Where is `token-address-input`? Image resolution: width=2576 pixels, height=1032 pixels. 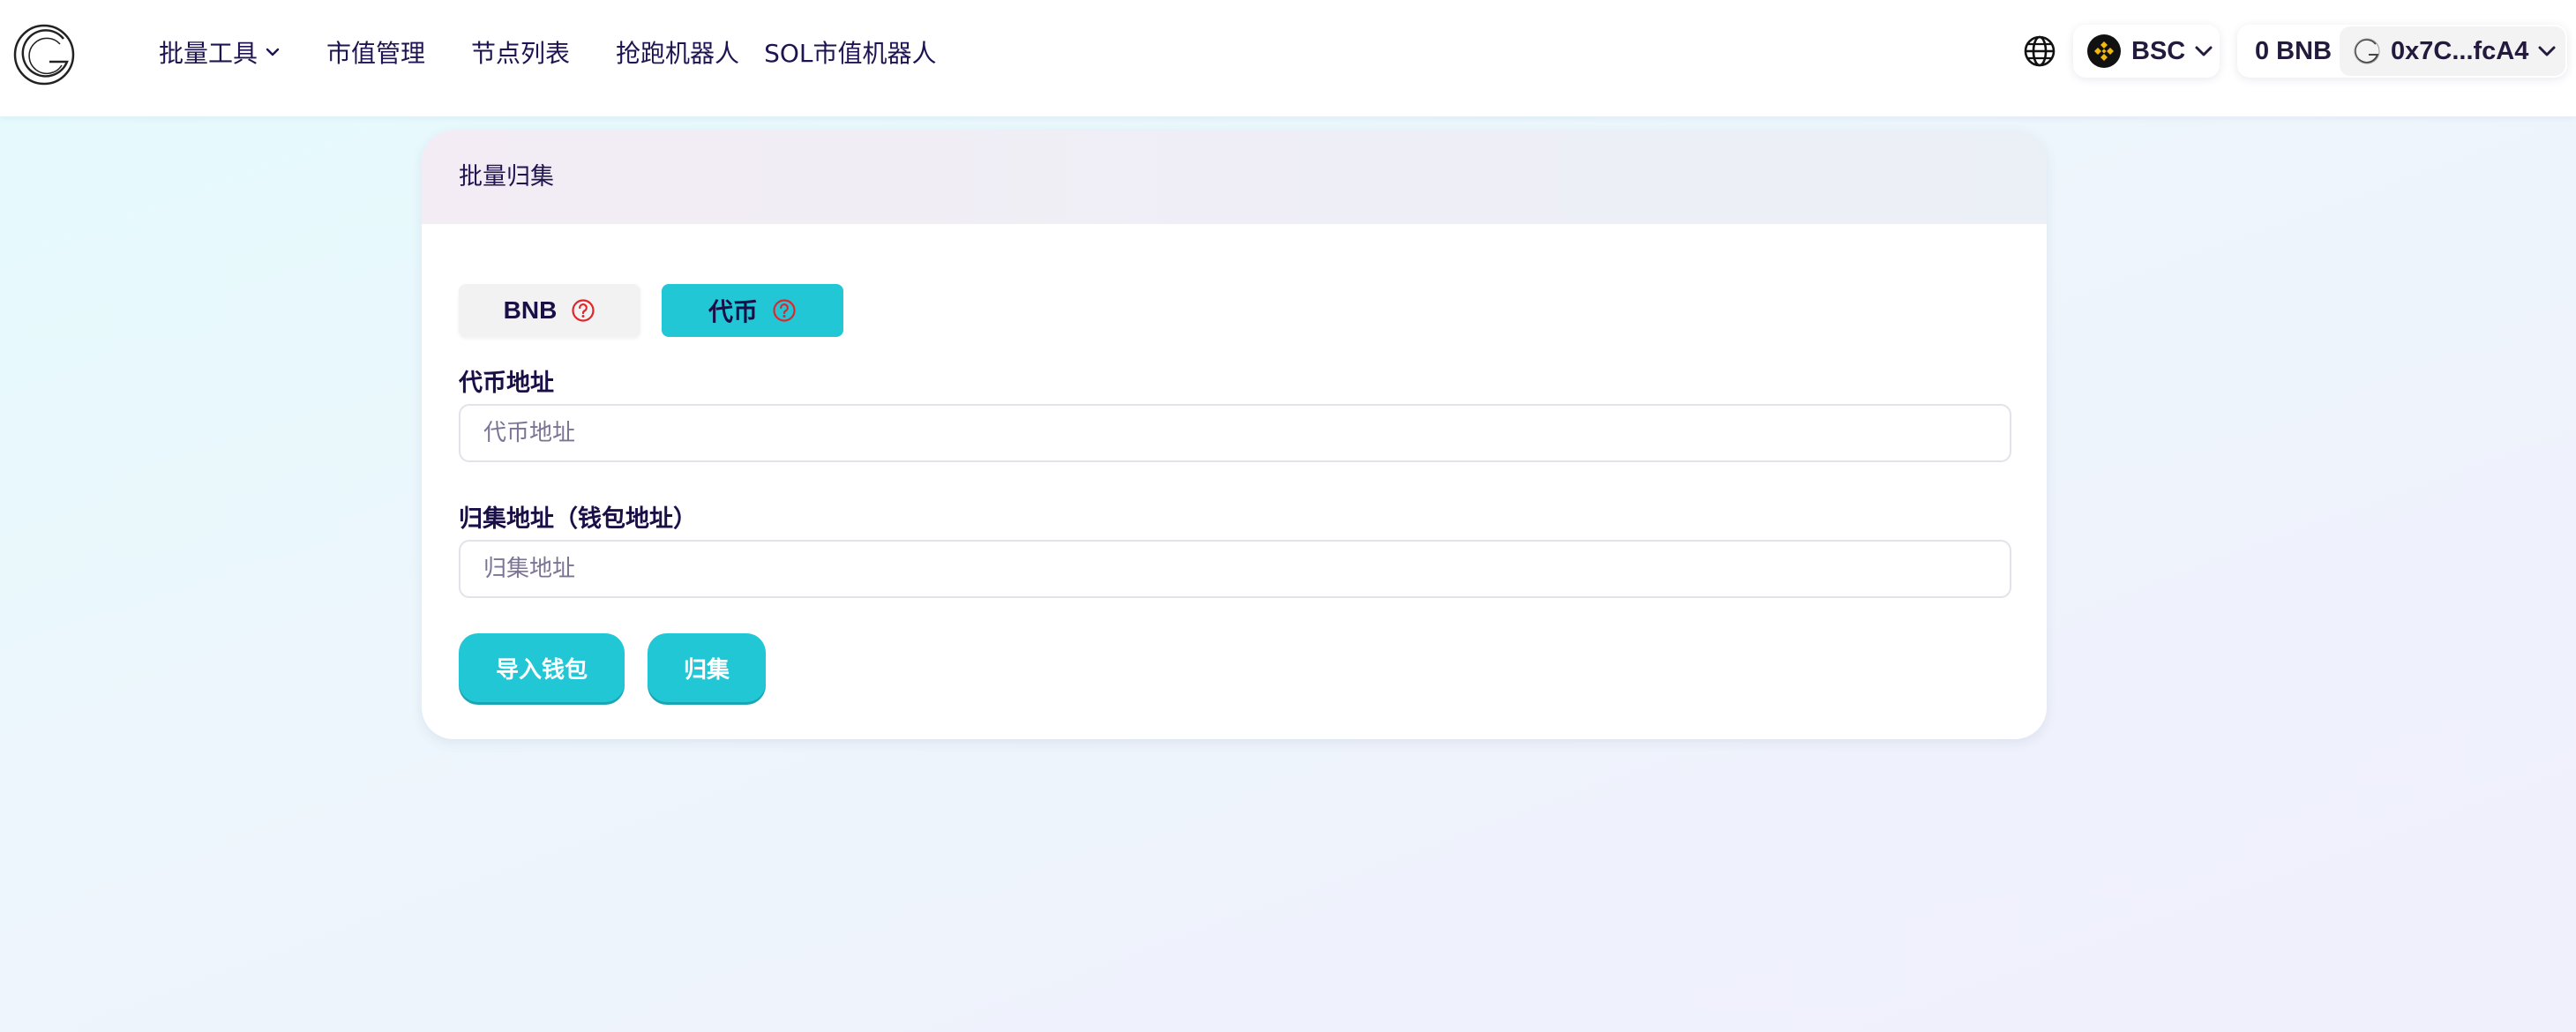
token-address-input is located at coordinates (1235, 433).